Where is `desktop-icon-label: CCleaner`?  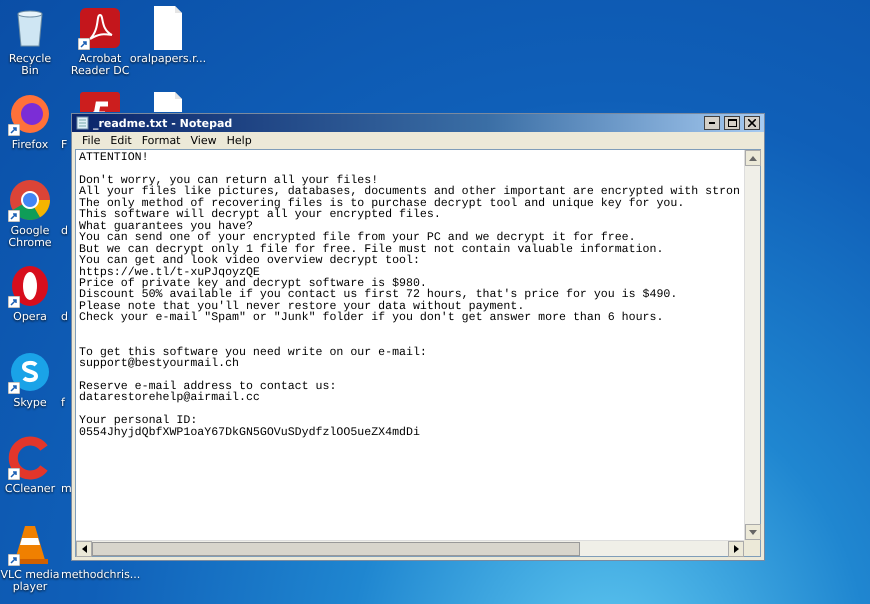 desktop-icon-label: CCleaner is located at coordinates (30, 489).